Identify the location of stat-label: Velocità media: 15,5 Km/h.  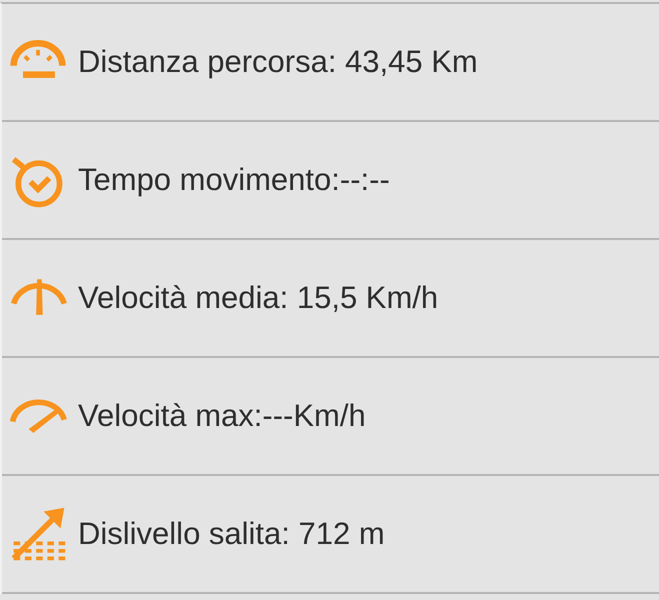
(258, 298).